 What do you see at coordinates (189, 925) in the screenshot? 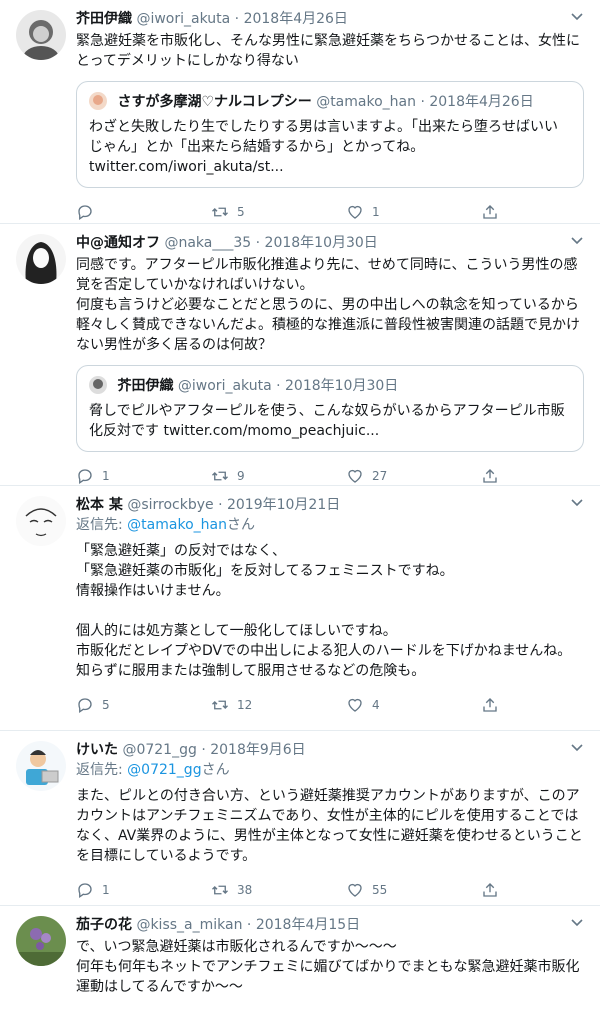
I see `user-handle: @kiss_a_mikan` at bounding box center [189, 925].